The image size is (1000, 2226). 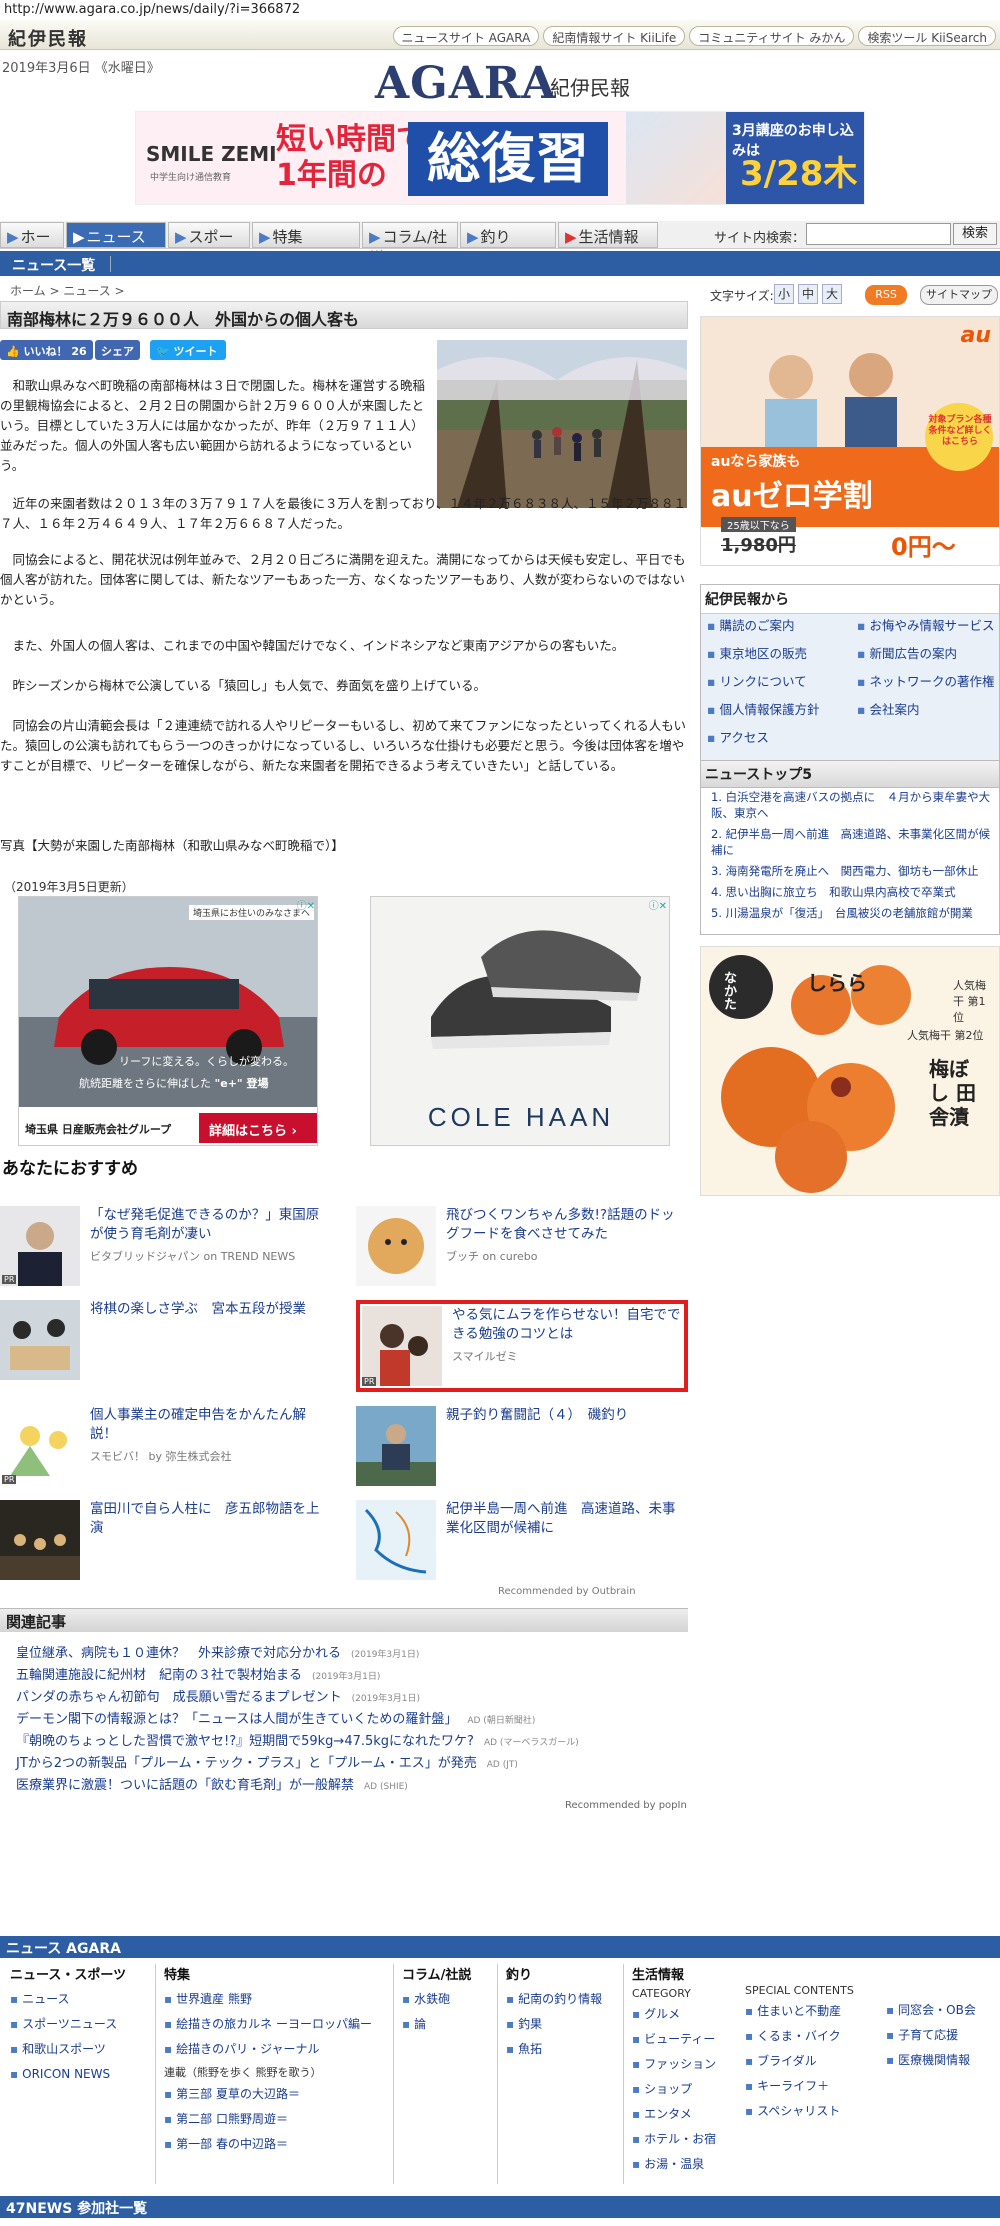 I want to click on rss-button: RSS, so click(x=886, y=295).